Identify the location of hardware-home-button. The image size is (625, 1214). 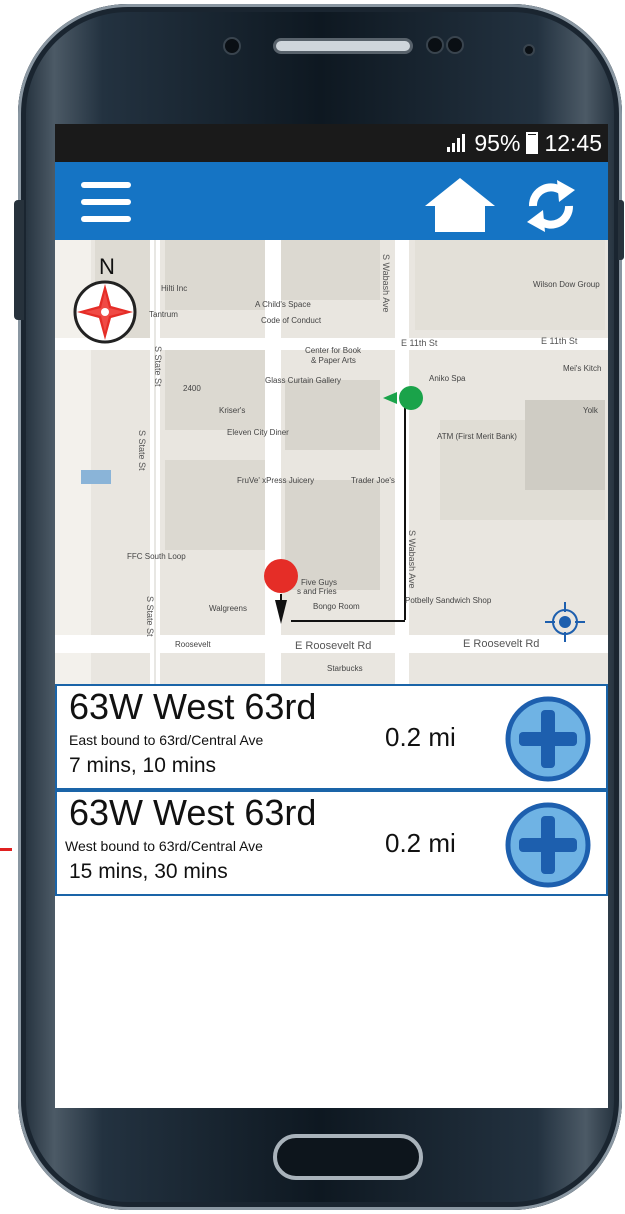
(348, 1157).